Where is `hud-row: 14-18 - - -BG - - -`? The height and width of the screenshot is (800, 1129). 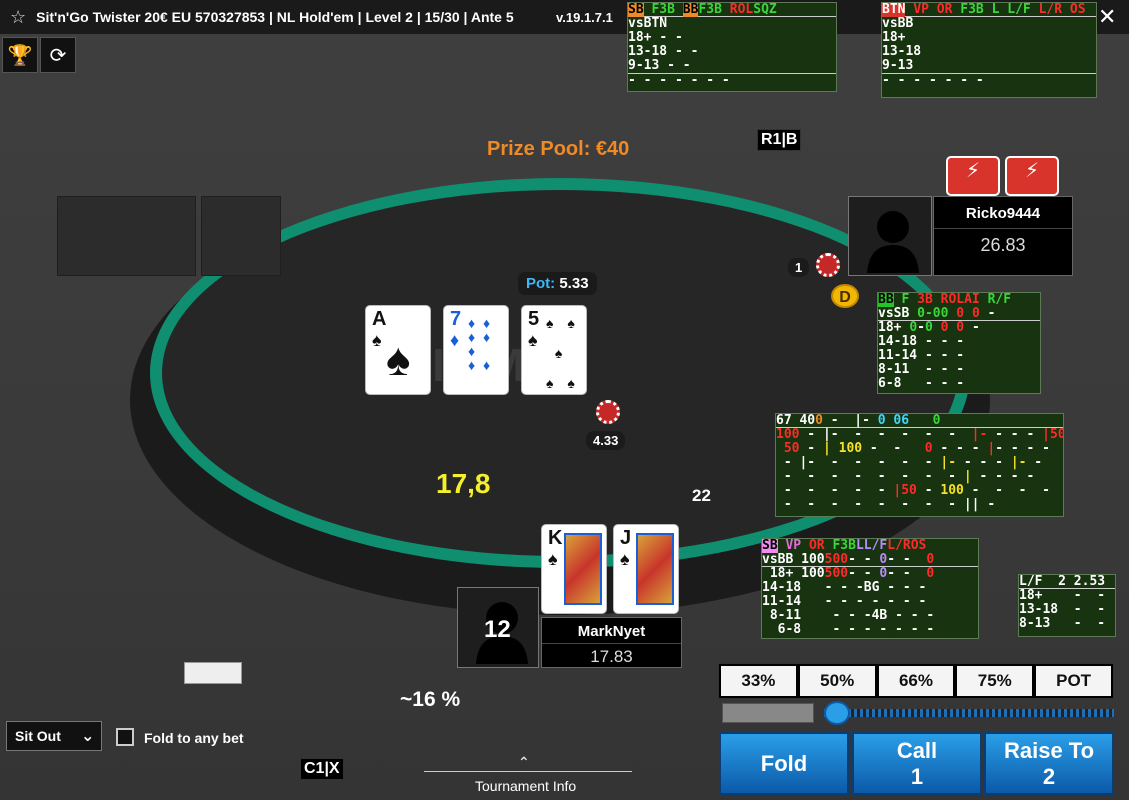 hud-row: 14-18 - - -BG - - - is located at coordinates (844, 587).